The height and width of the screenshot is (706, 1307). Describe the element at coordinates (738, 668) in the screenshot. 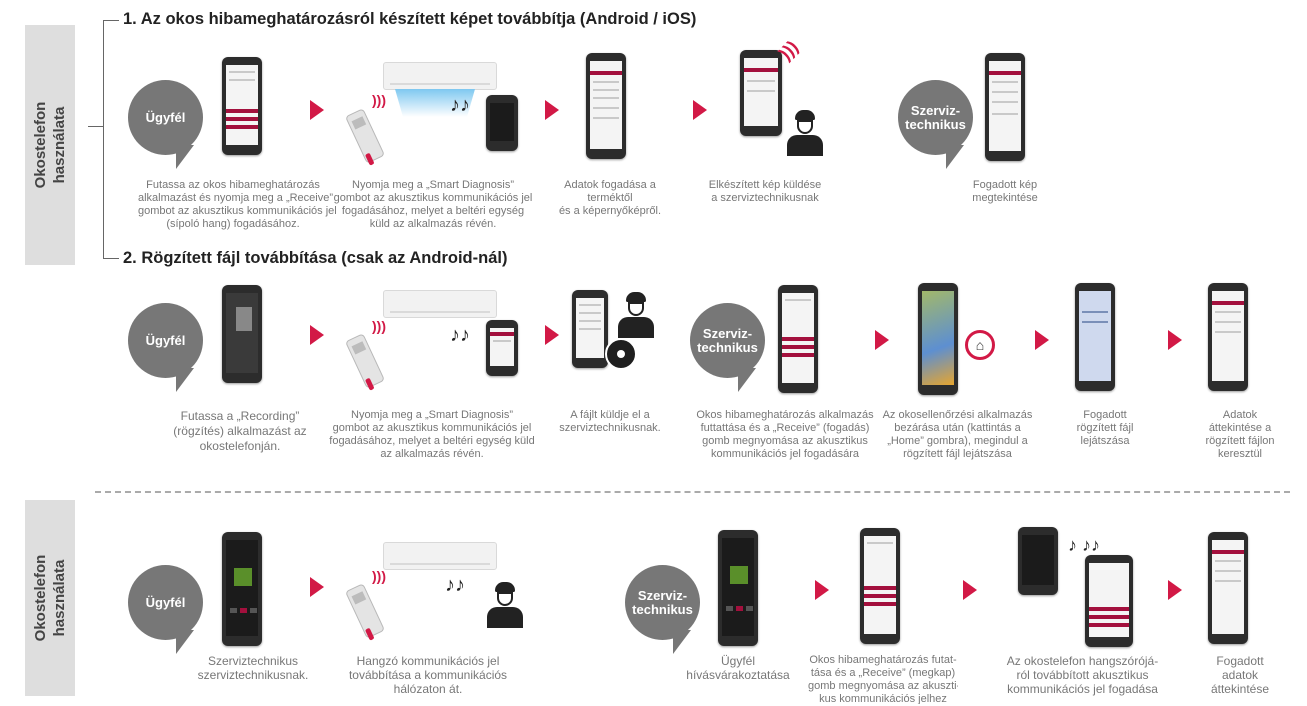

I see `step-caption: Ügyfél hívásvárakoztatása` at that location.